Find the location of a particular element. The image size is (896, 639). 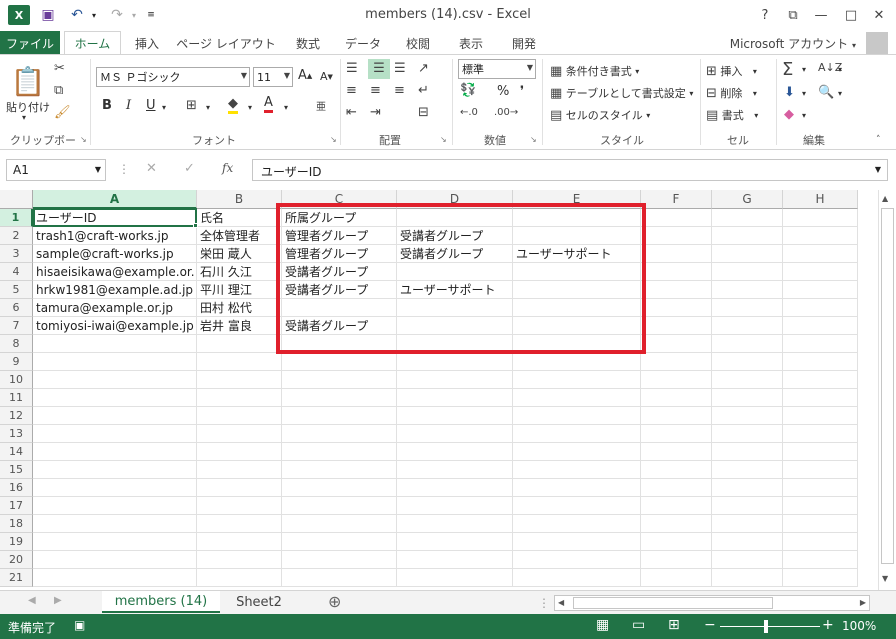

scroll-left-icon: ◀ is located at coordinates (561, 602).